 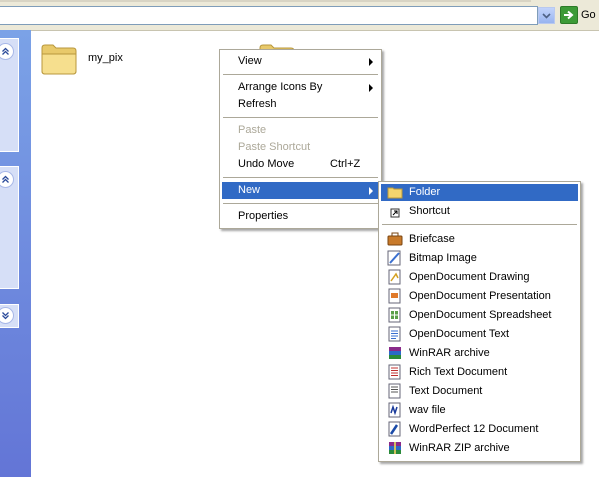 What do you see at coordinates (105, 58) in the screenshot?
I see `folder-label: my_pix` at bounding box center [105, 58].